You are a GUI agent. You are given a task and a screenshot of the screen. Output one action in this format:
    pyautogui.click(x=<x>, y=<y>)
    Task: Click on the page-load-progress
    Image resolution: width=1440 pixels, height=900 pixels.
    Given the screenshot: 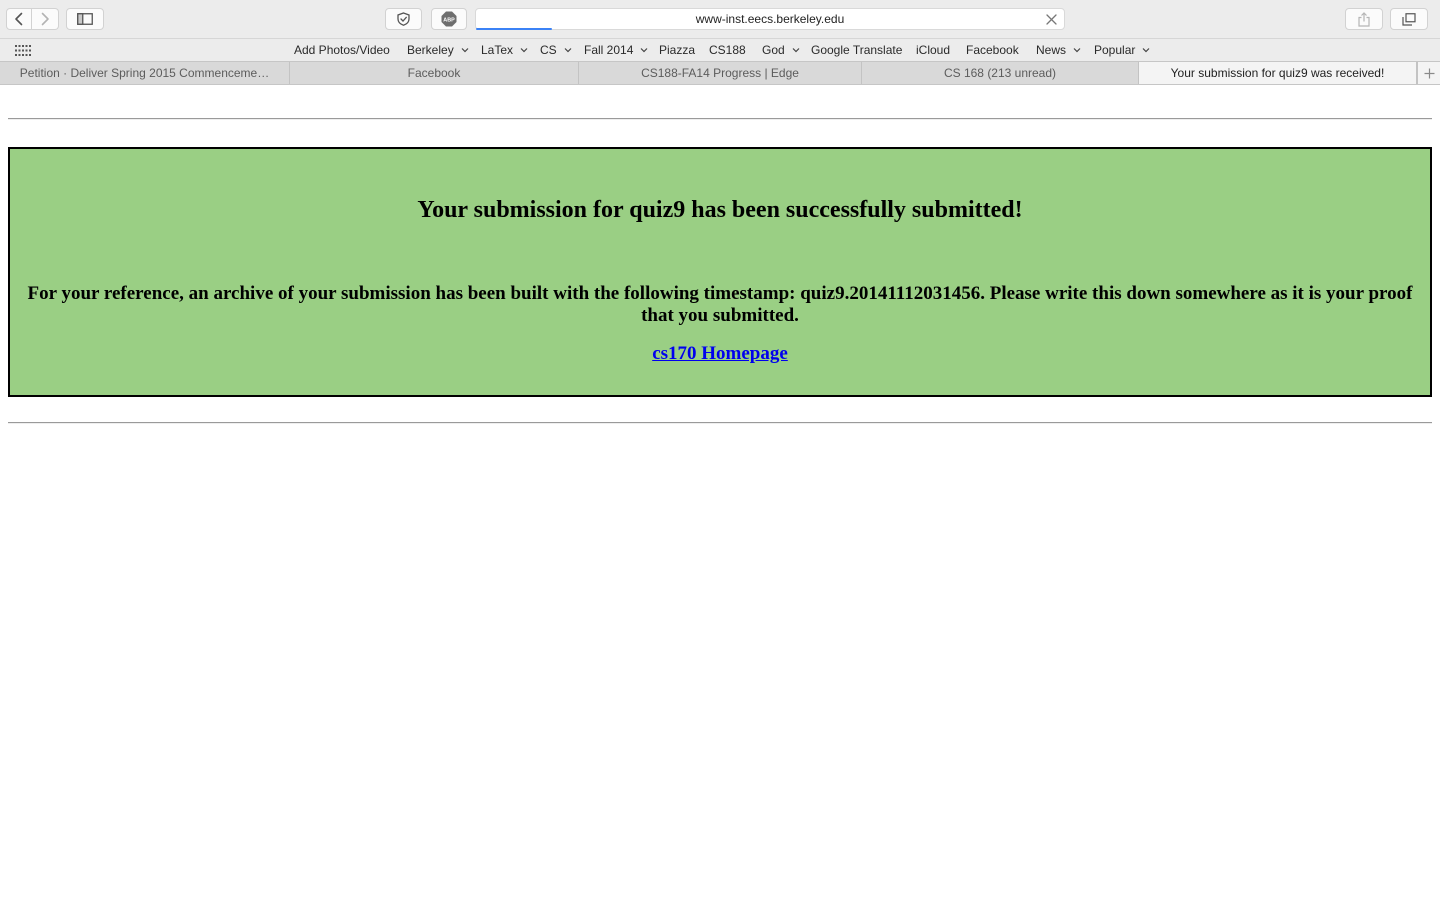 What is the action you would take?
    pyautogui.click(x=514, y=29)
    